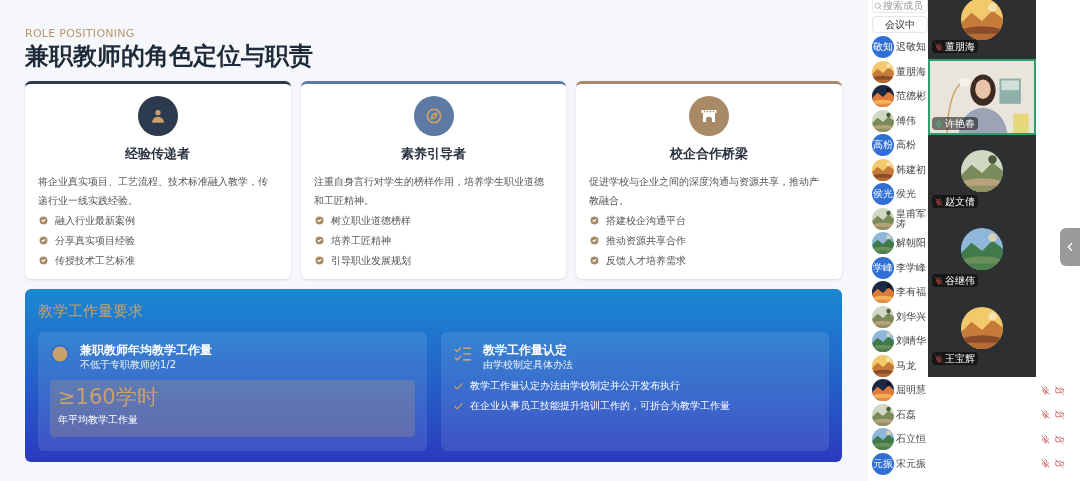 Image resolution: width=1080 pixels, height=481 pixels. I want to click on card-point: 融入行业最新案例, so click(95, 220).